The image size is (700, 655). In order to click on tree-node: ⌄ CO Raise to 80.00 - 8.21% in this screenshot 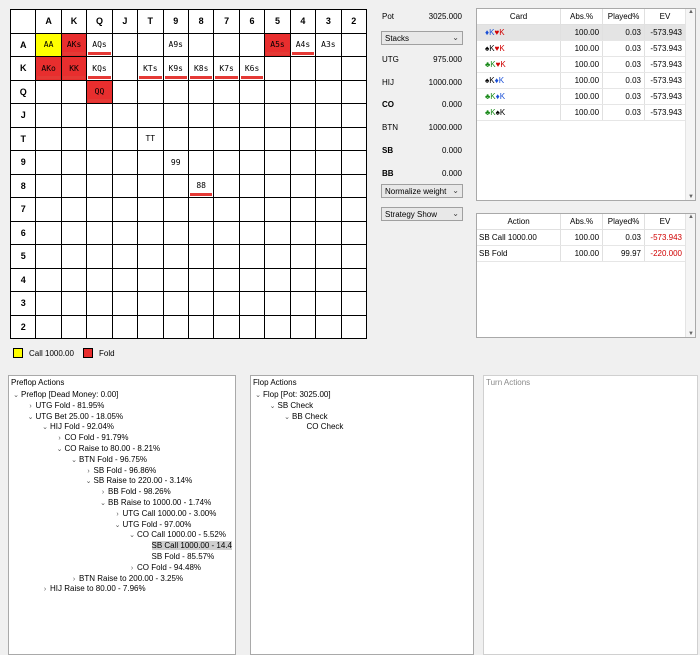, I will do `click(108, 448)`.